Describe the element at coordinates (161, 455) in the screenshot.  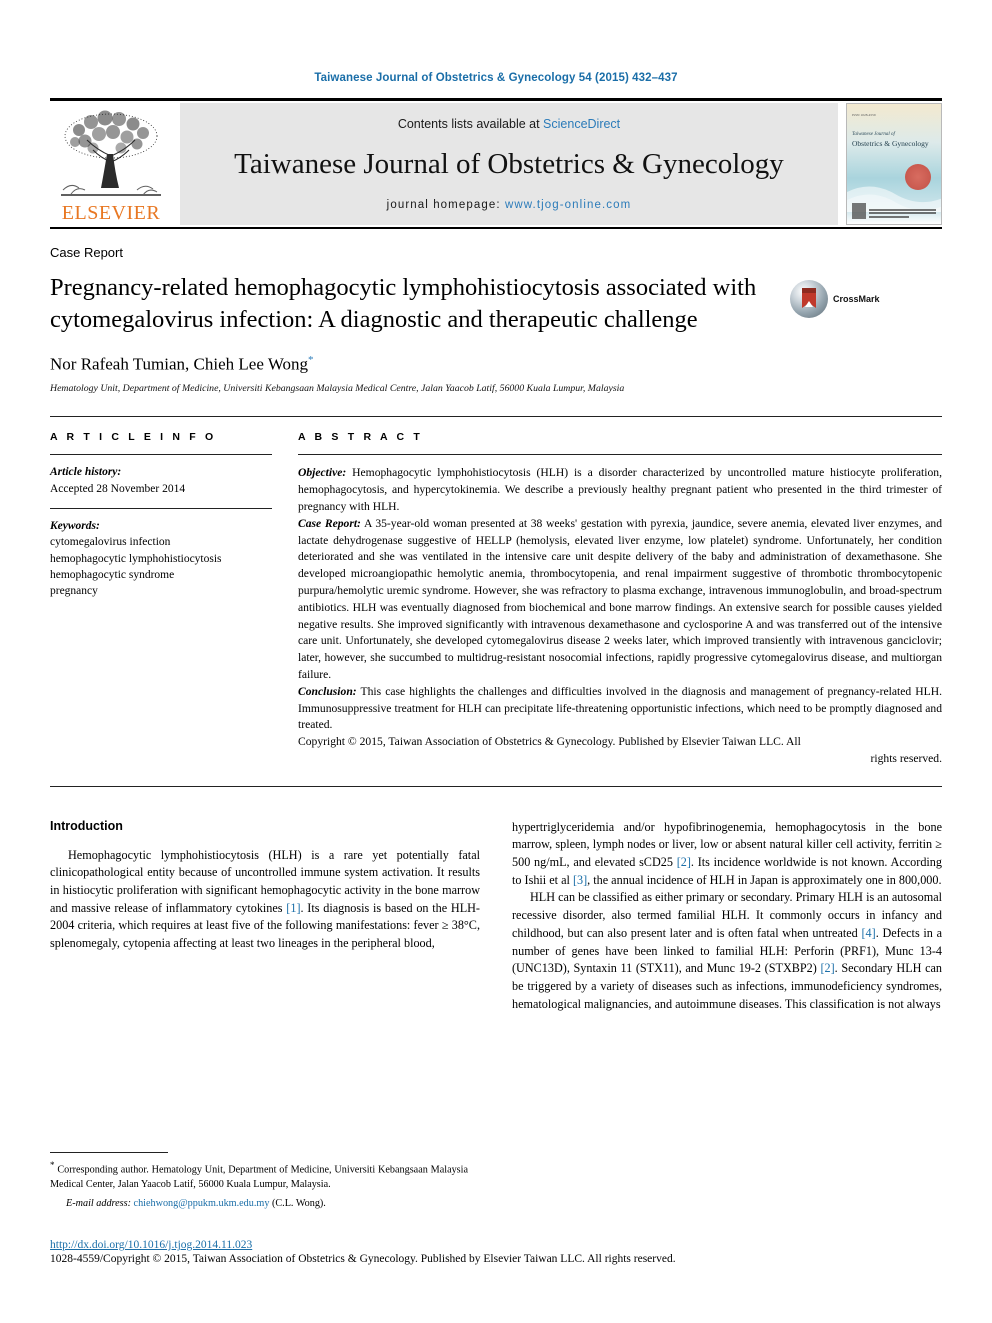
I see `article-info-rule` at that location.